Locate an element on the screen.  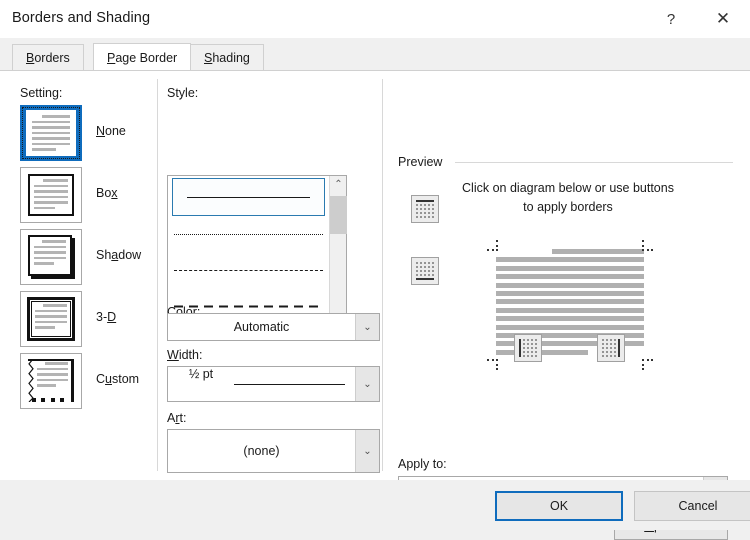
style-line-dotted is located at coordinates (248, 234).